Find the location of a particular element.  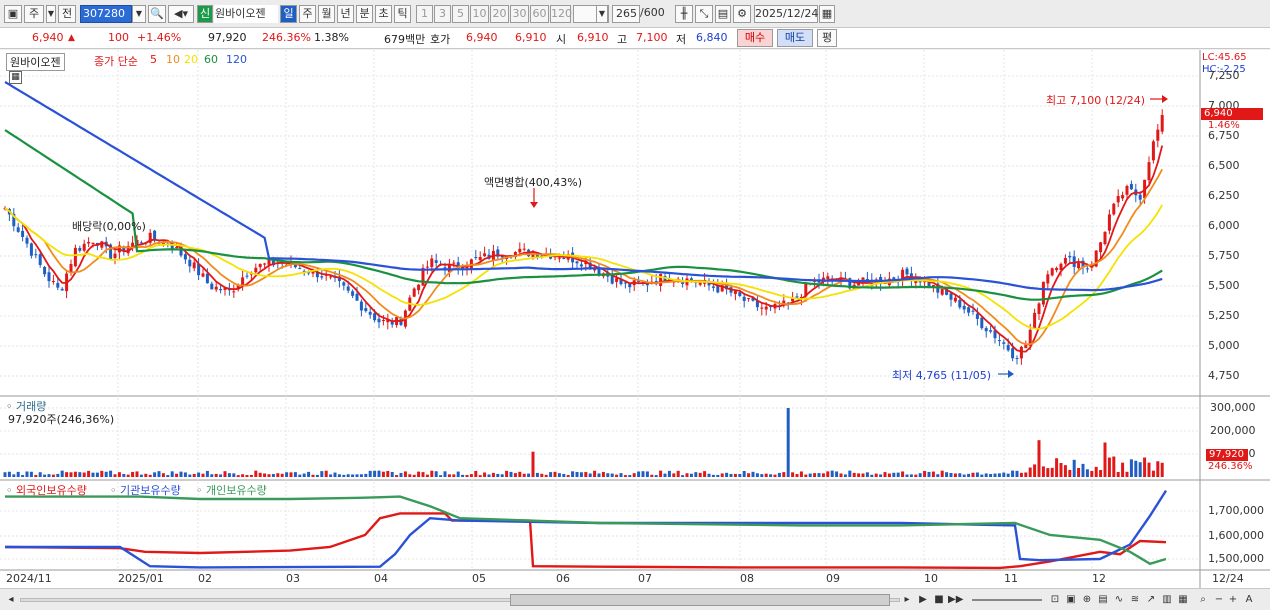

calendar-icon: ▦ is located at coordinates (827, 14).